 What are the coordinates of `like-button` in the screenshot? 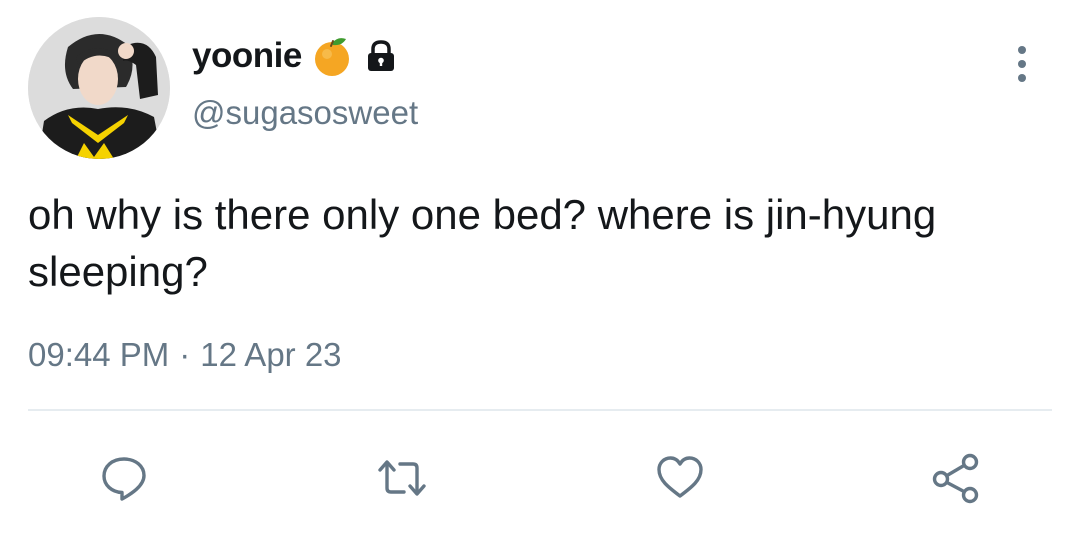 It's located at (680, 478).